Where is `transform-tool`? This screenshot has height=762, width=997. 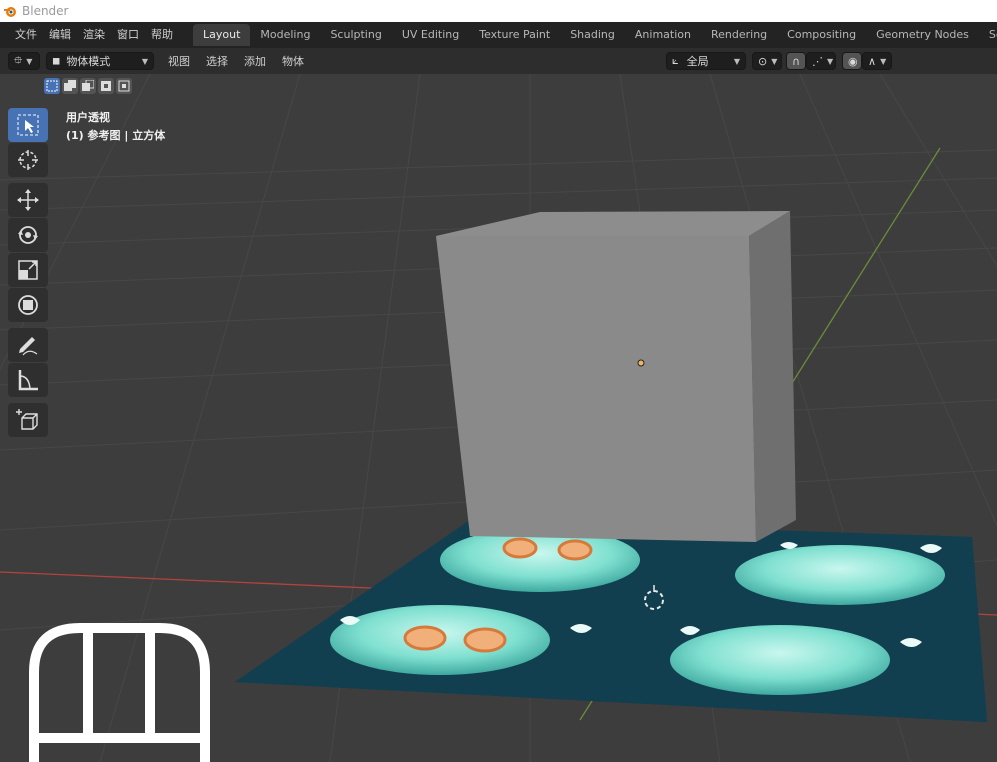 transform-tool is located at coordinates (28, 305).